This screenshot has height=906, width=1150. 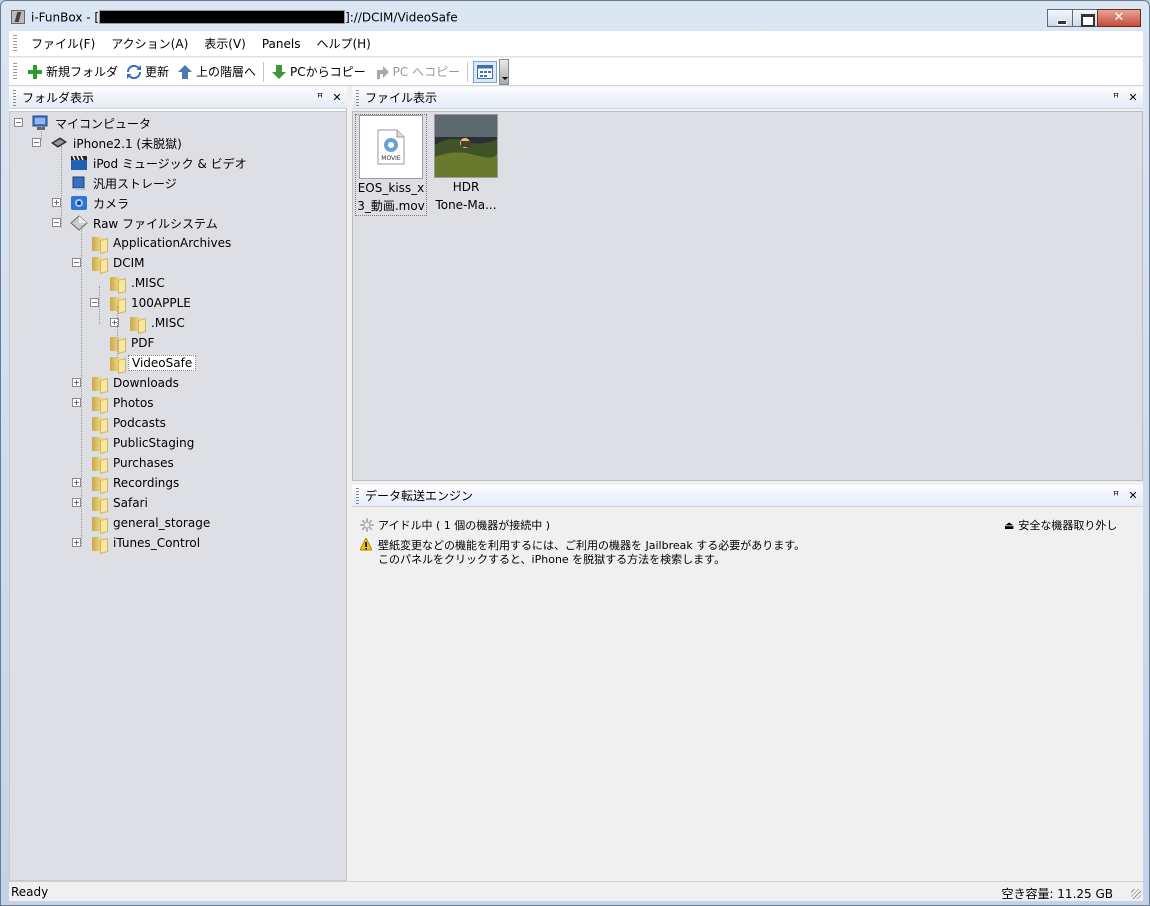 I want to click on tree-node-label: PDF, so click(x=143, y=343).